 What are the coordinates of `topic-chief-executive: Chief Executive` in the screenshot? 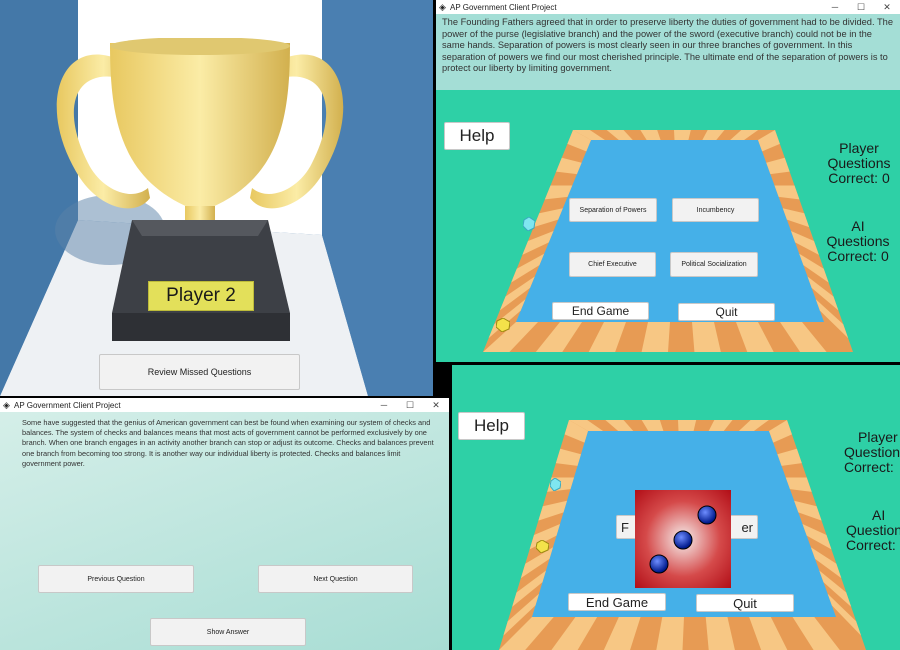 It's located at (612, 264).